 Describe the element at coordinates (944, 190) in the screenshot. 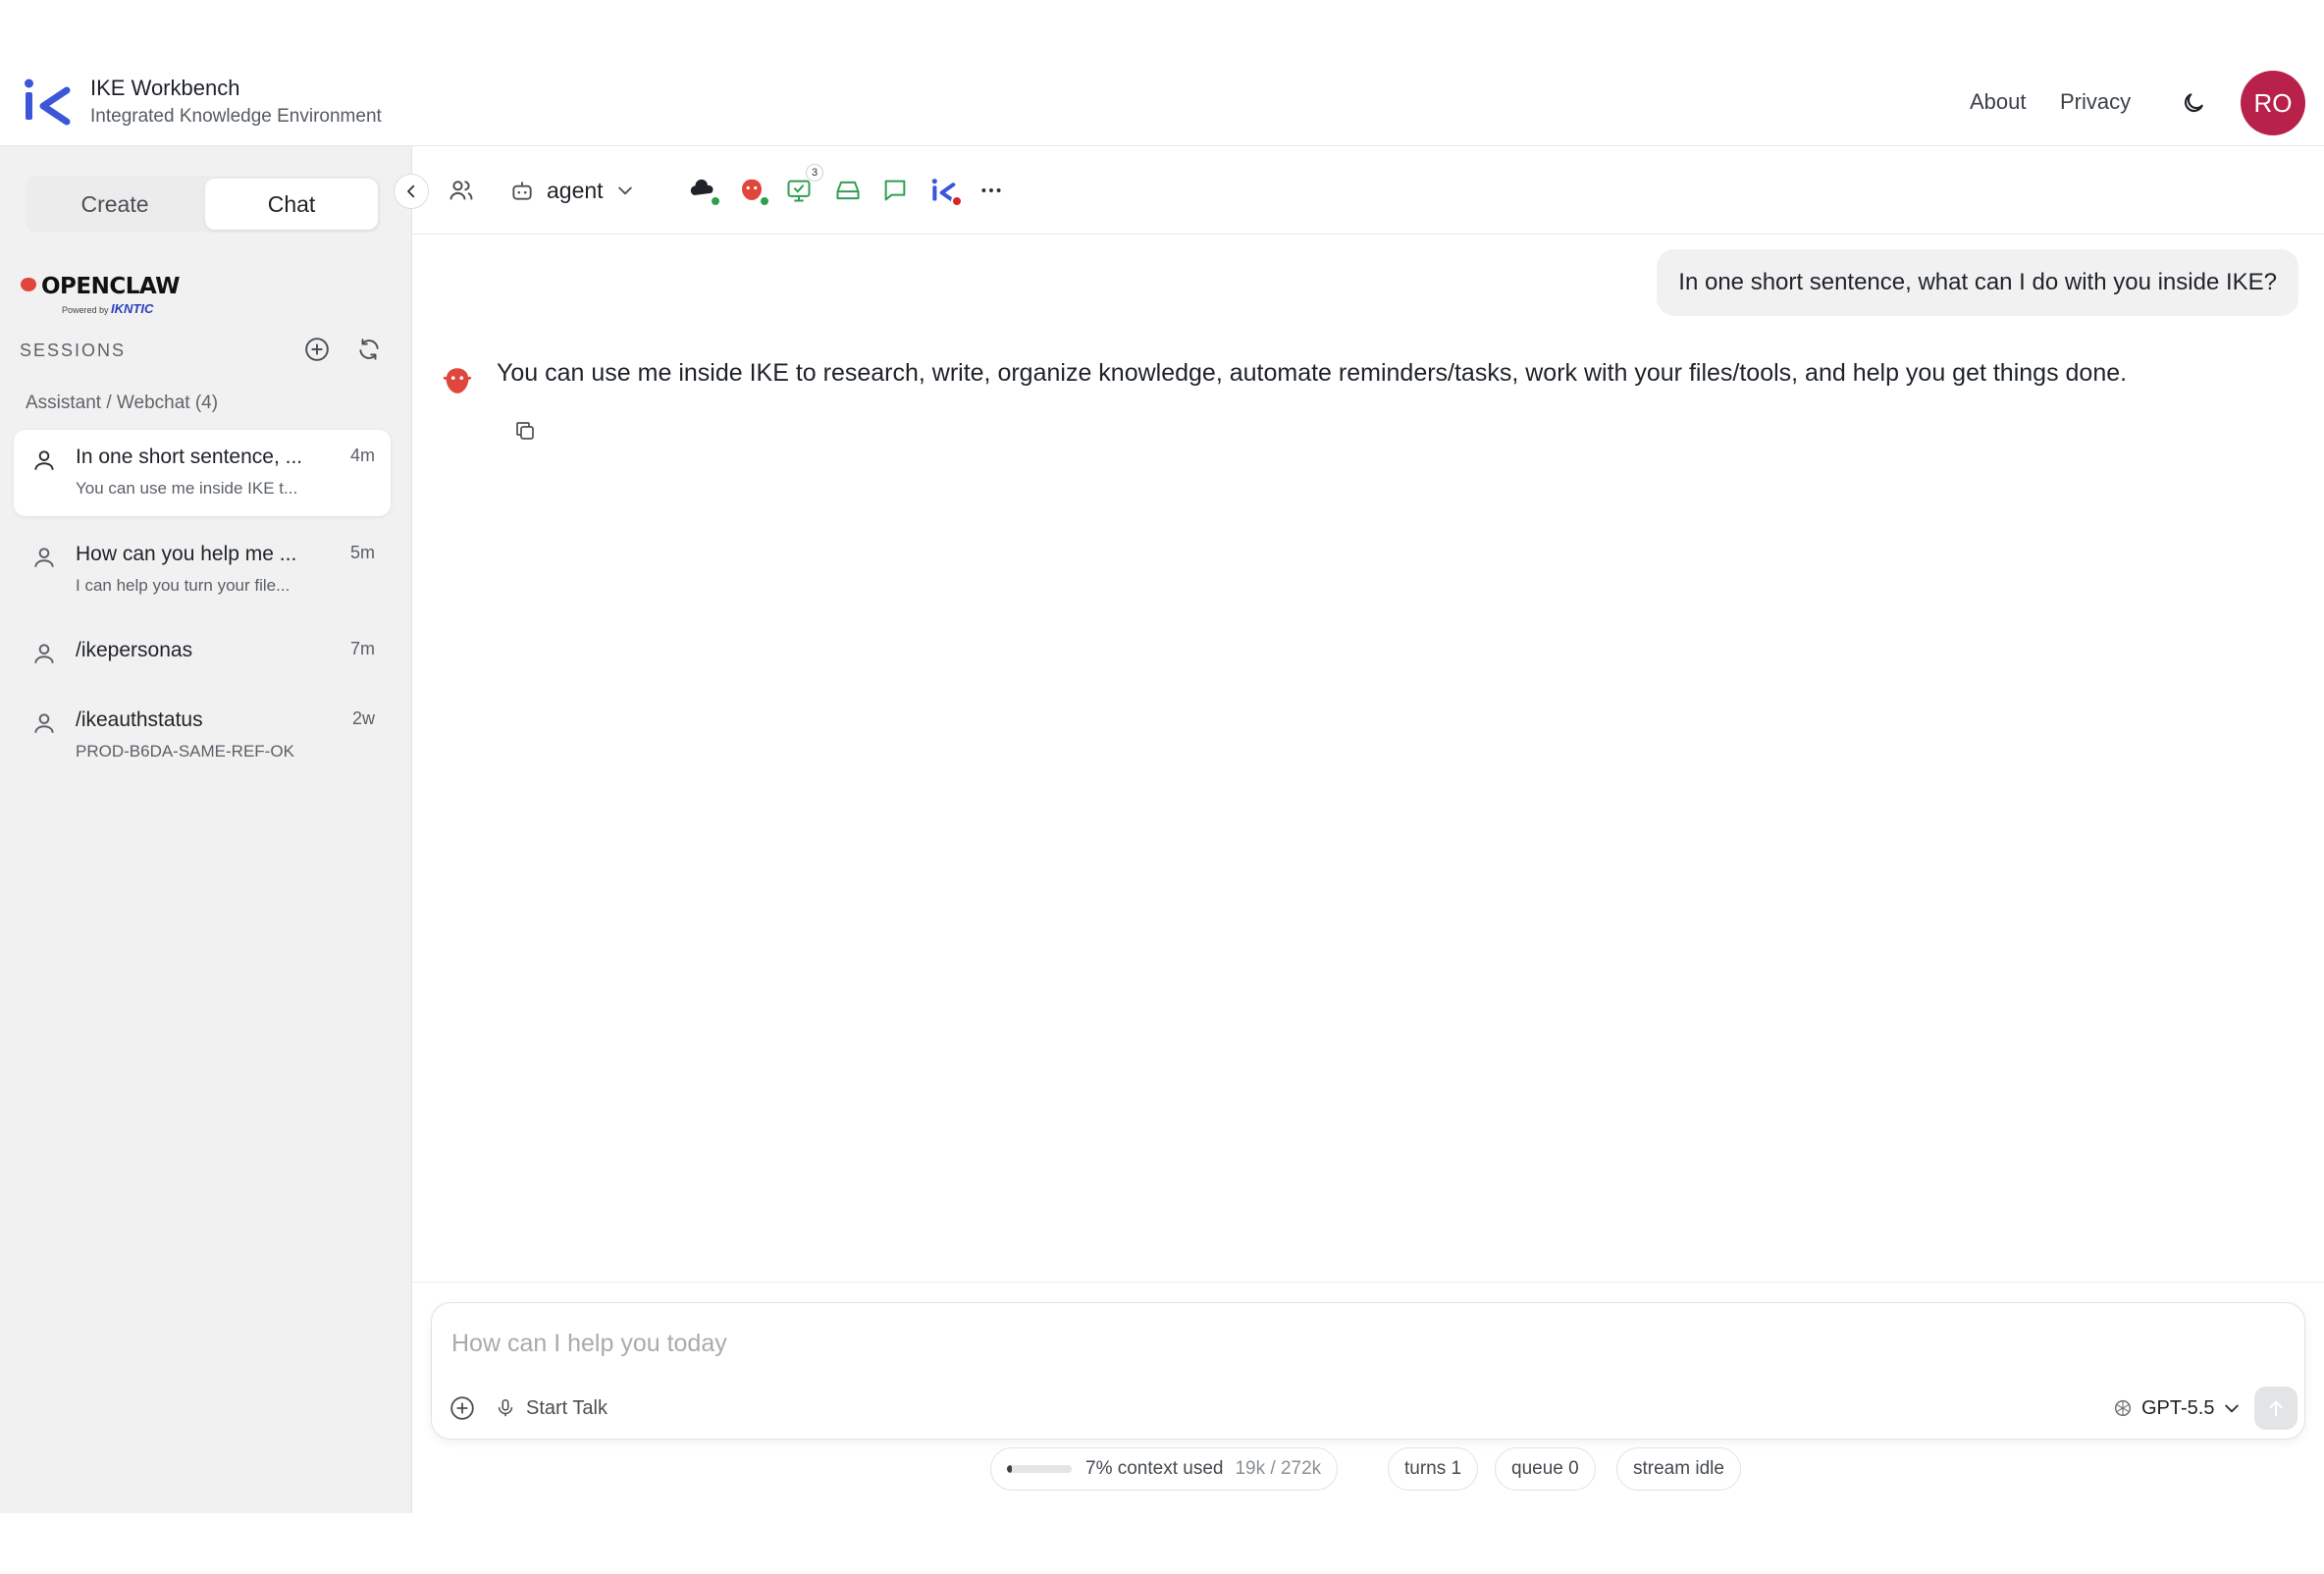

I see `ike-connection-button` at that location.